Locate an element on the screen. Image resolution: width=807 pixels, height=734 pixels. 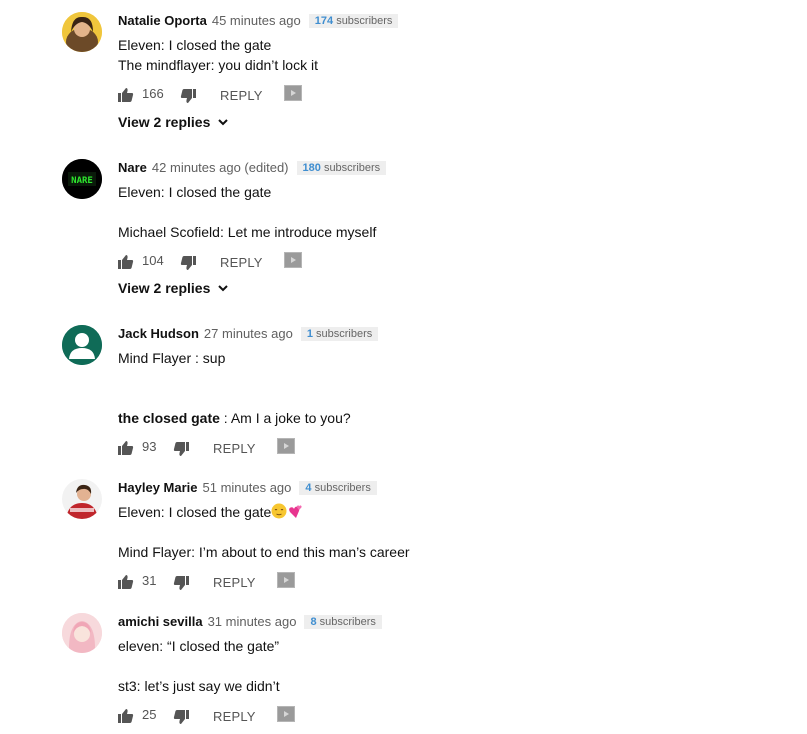
svg-text: NARE is located at coordinates (82, 181).